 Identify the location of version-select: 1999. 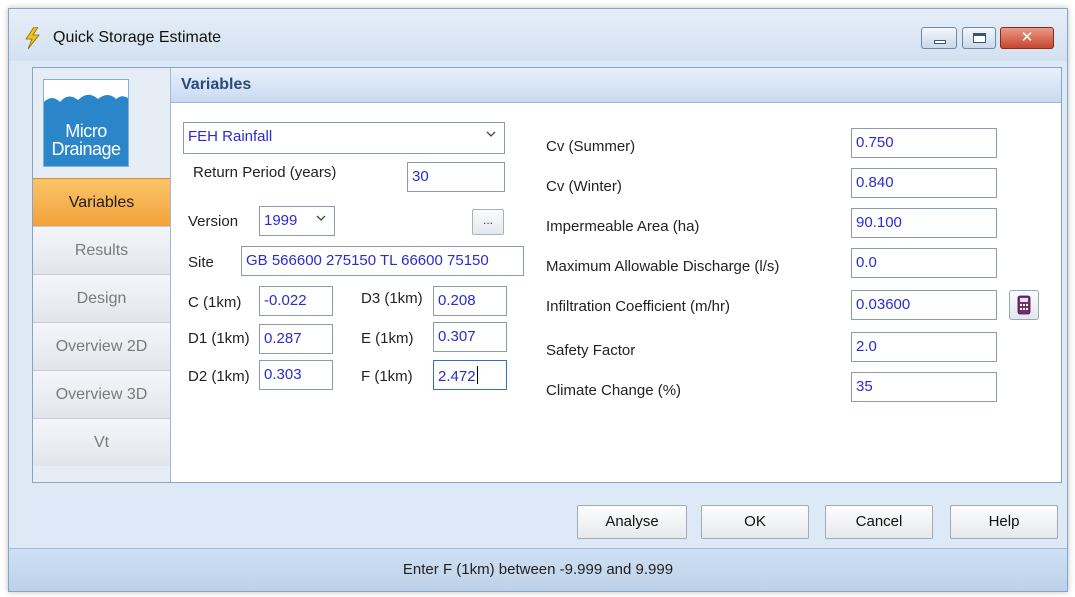
(297, 221).